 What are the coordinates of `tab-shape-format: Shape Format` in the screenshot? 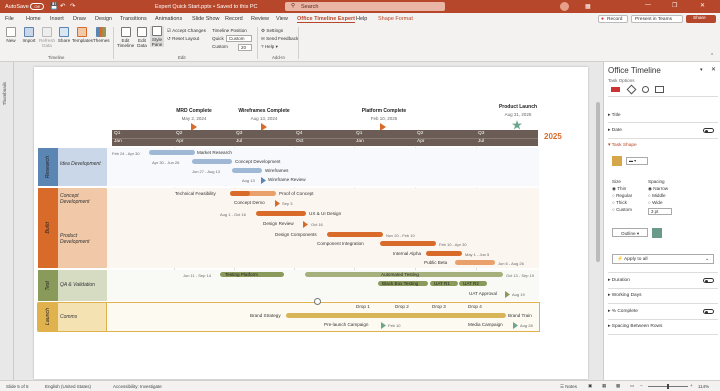 It's located at (395, 19).